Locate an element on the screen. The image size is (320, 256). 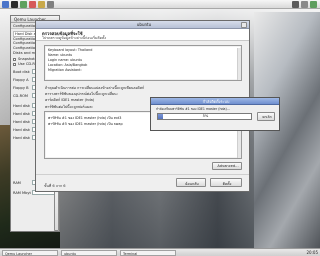
battery-icon is located at coordinates (313, 4).